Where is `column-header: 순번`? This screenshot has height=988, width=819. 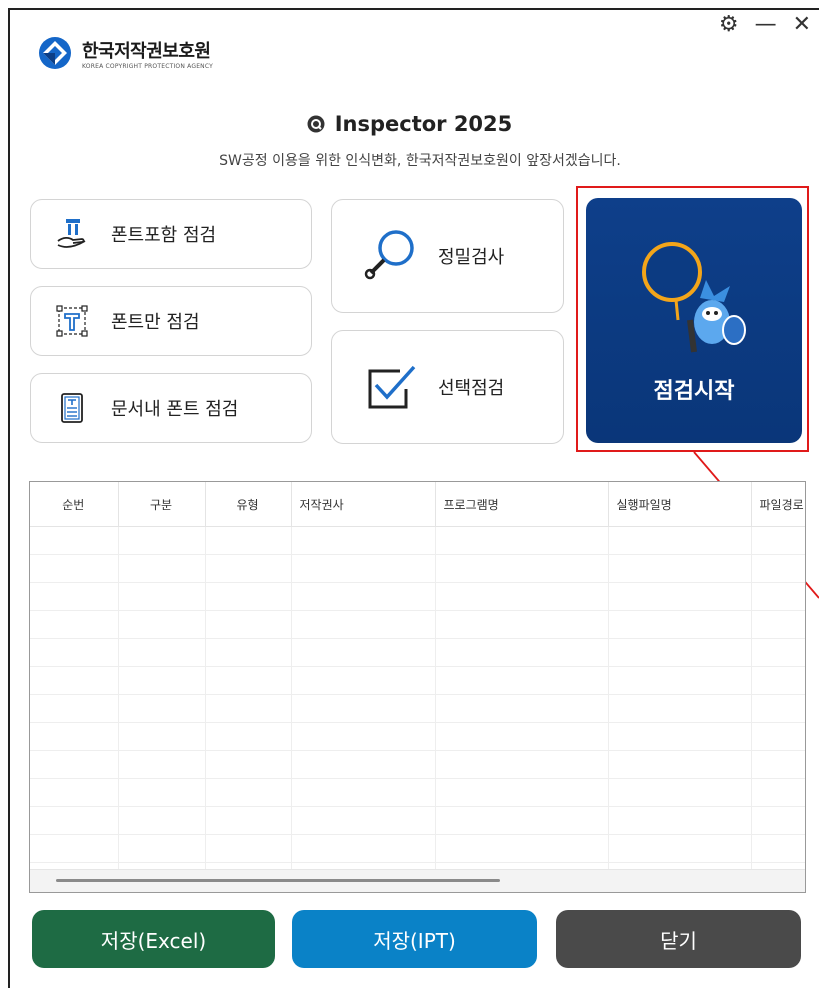
column-header: 순번 is located at coordinates (74, 504).